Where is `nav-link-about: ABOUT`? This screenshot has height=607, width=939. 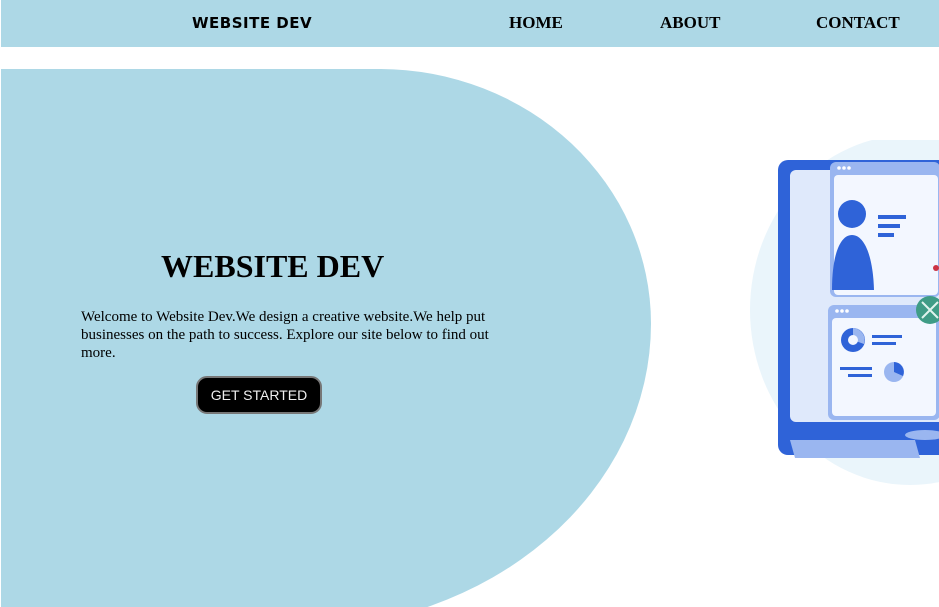
nav-link-about: ABOUT is located at coordinates (690, 23).